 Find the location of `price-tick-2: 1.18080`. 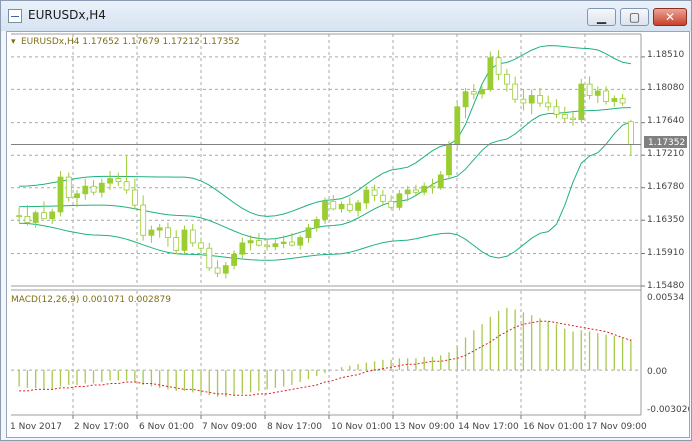

price-tick-2: 1.18080 is located at coordinates (665, 88).